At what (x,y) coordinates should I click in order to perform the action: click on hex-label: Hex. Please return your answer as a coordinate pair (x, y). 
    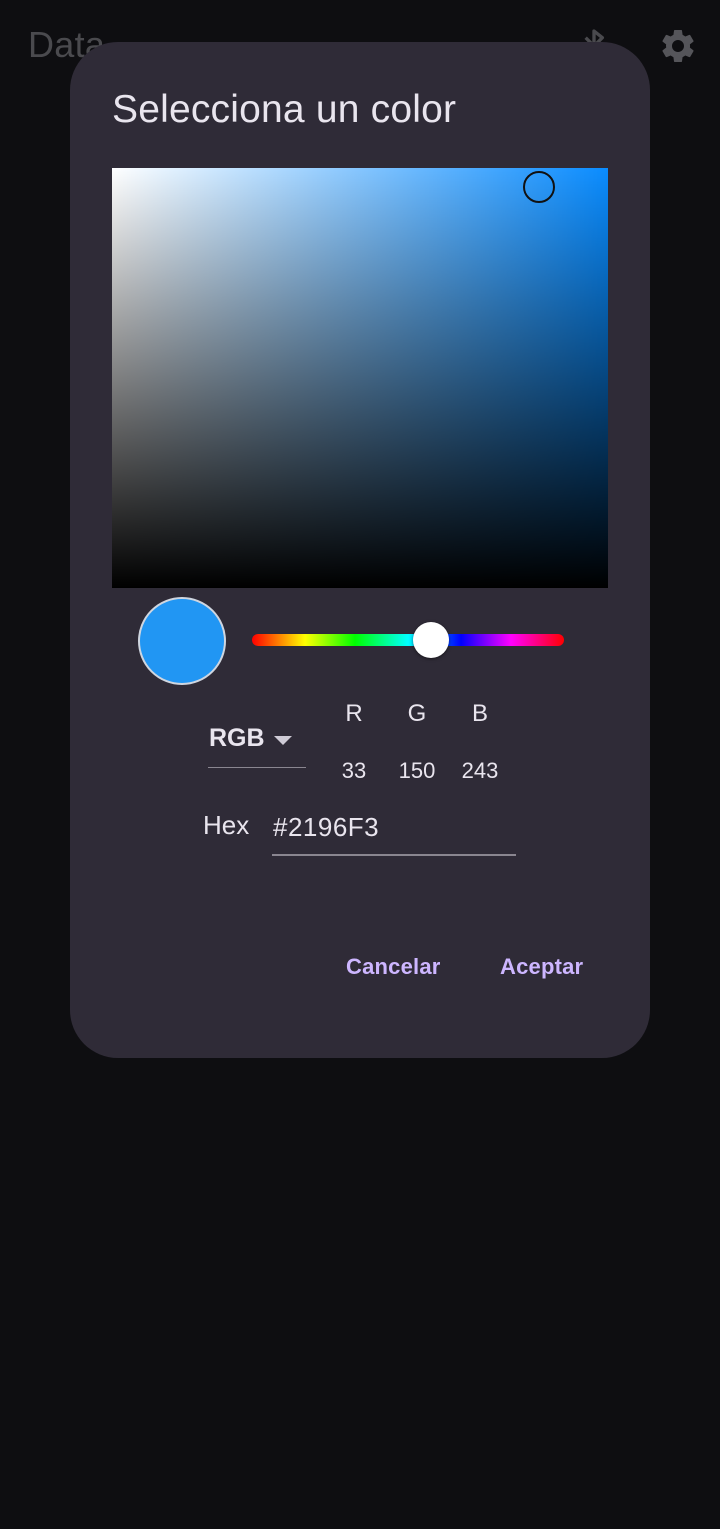
    Looking at the image, I should click on (226, 825).